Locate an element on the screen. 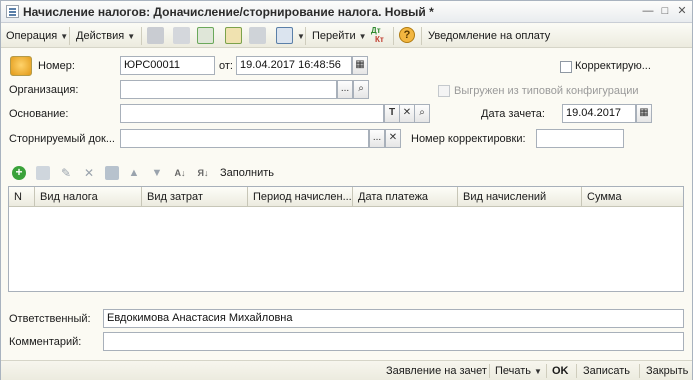 The height and width of the screenshot is (380, 693). post-document-icon is located at coordinates (155, 35).